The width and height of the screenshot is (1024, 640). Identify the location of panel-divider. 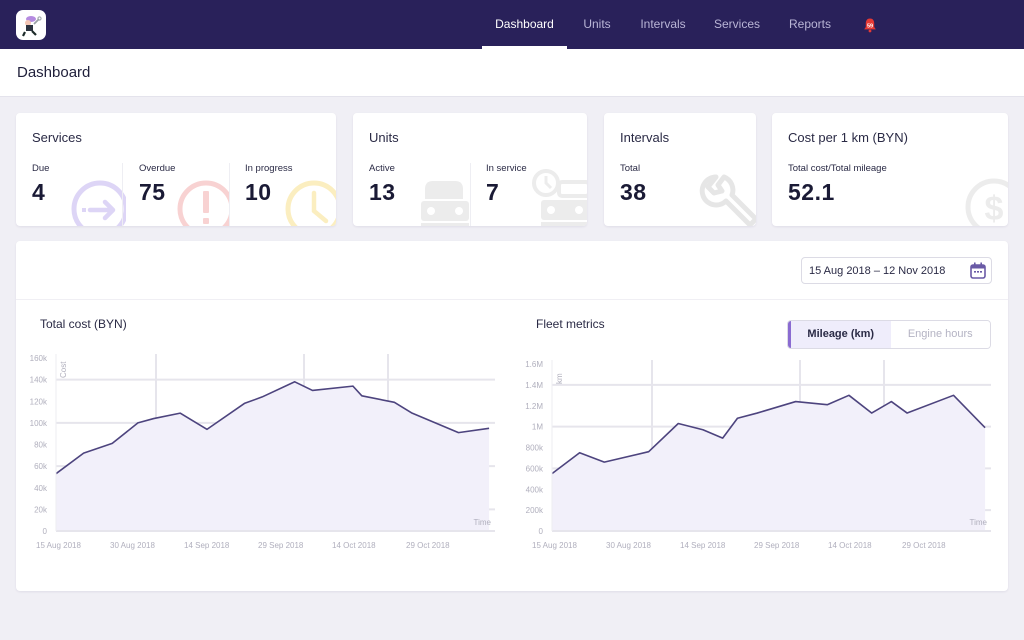
(512, 299).